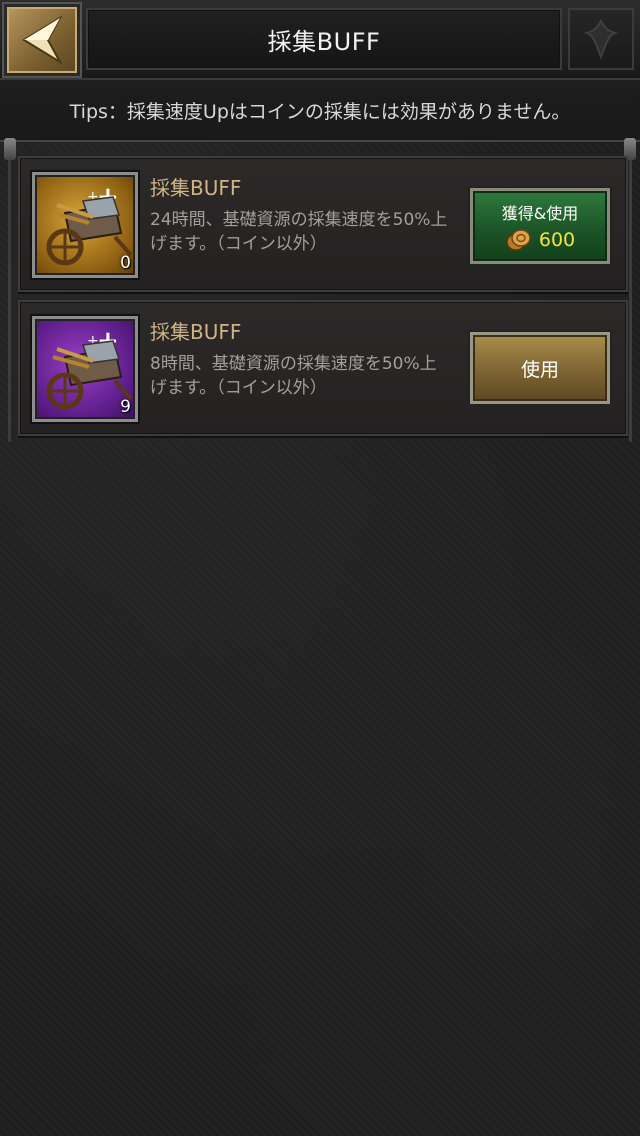  What do you see at coordinates (324, 41) in the screenshot?
I see `page-title: 採集BUFF` at bounding box center [324, 41].